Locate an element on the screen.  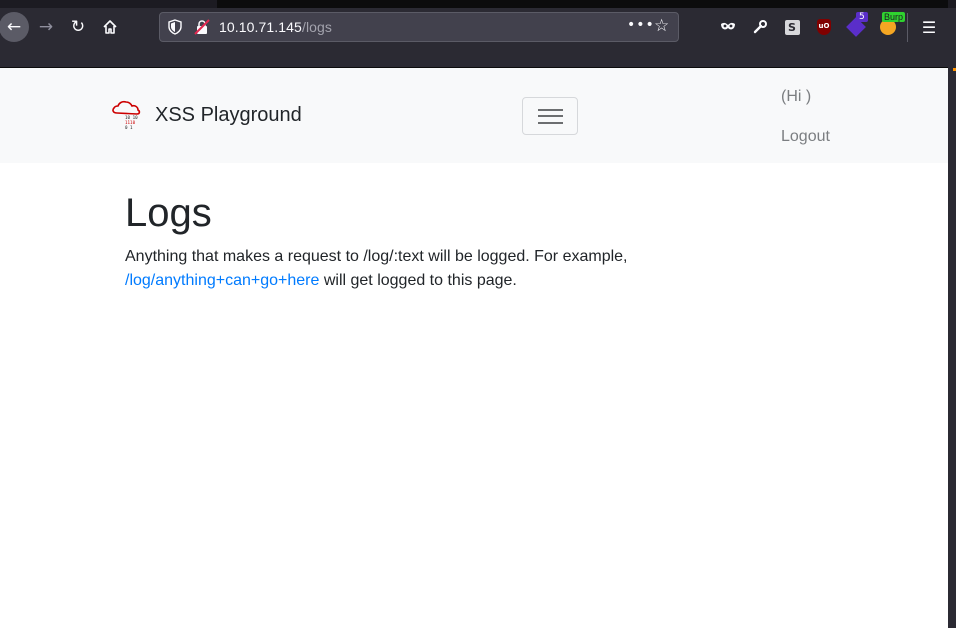
url-text: 10.10.71.145/logs is located at coordinates (275, 27).